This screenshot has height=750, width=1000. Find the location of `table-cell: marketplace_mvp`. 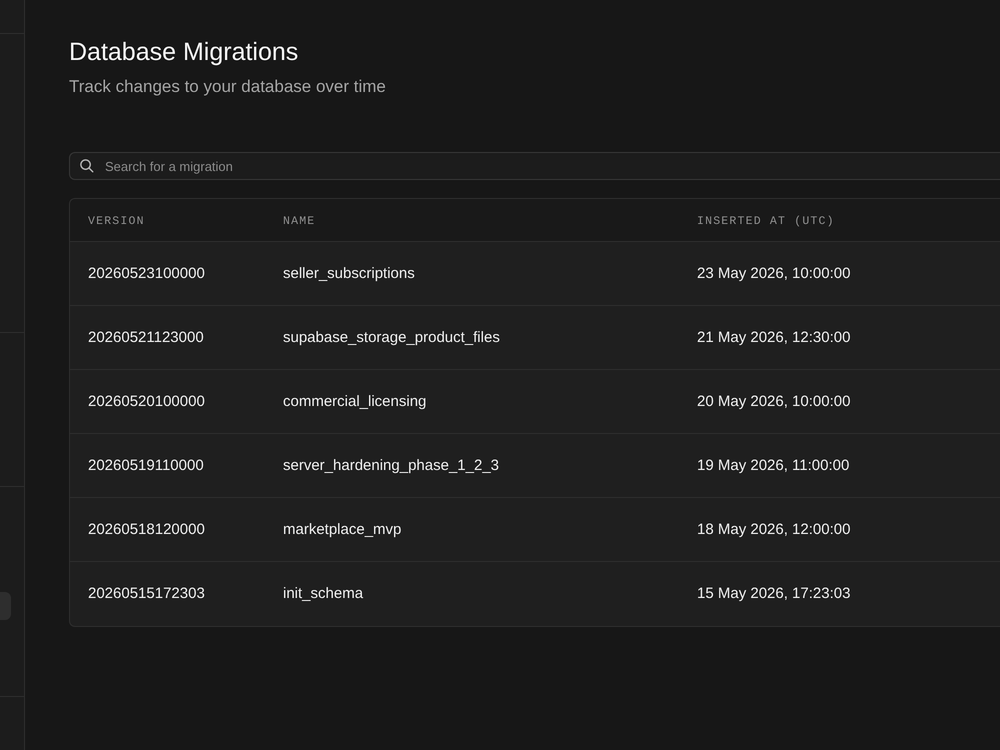

table-cell: marketplace_mvp is located at coordinates (342, 529).